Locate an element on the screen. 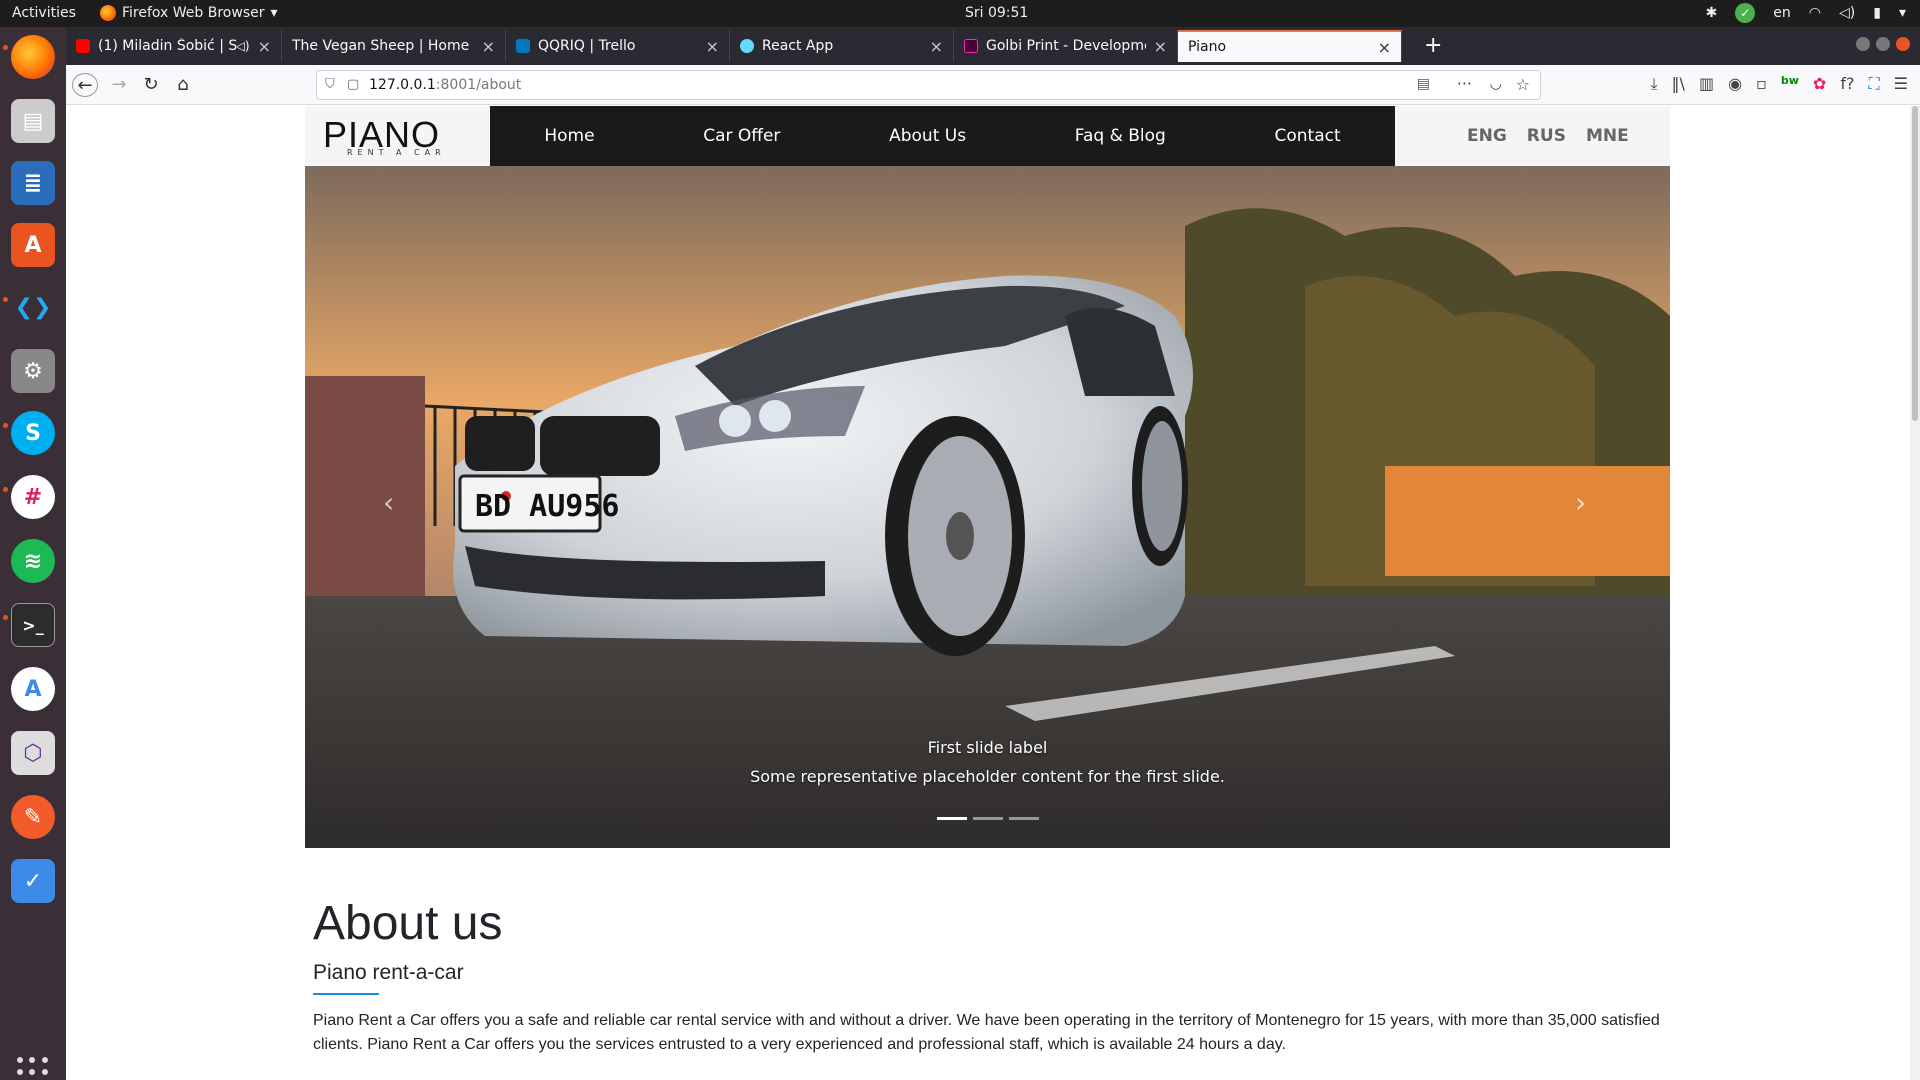 The image size is (1920, 1080). show-applications-icon is located at coordinates (33, 1068).